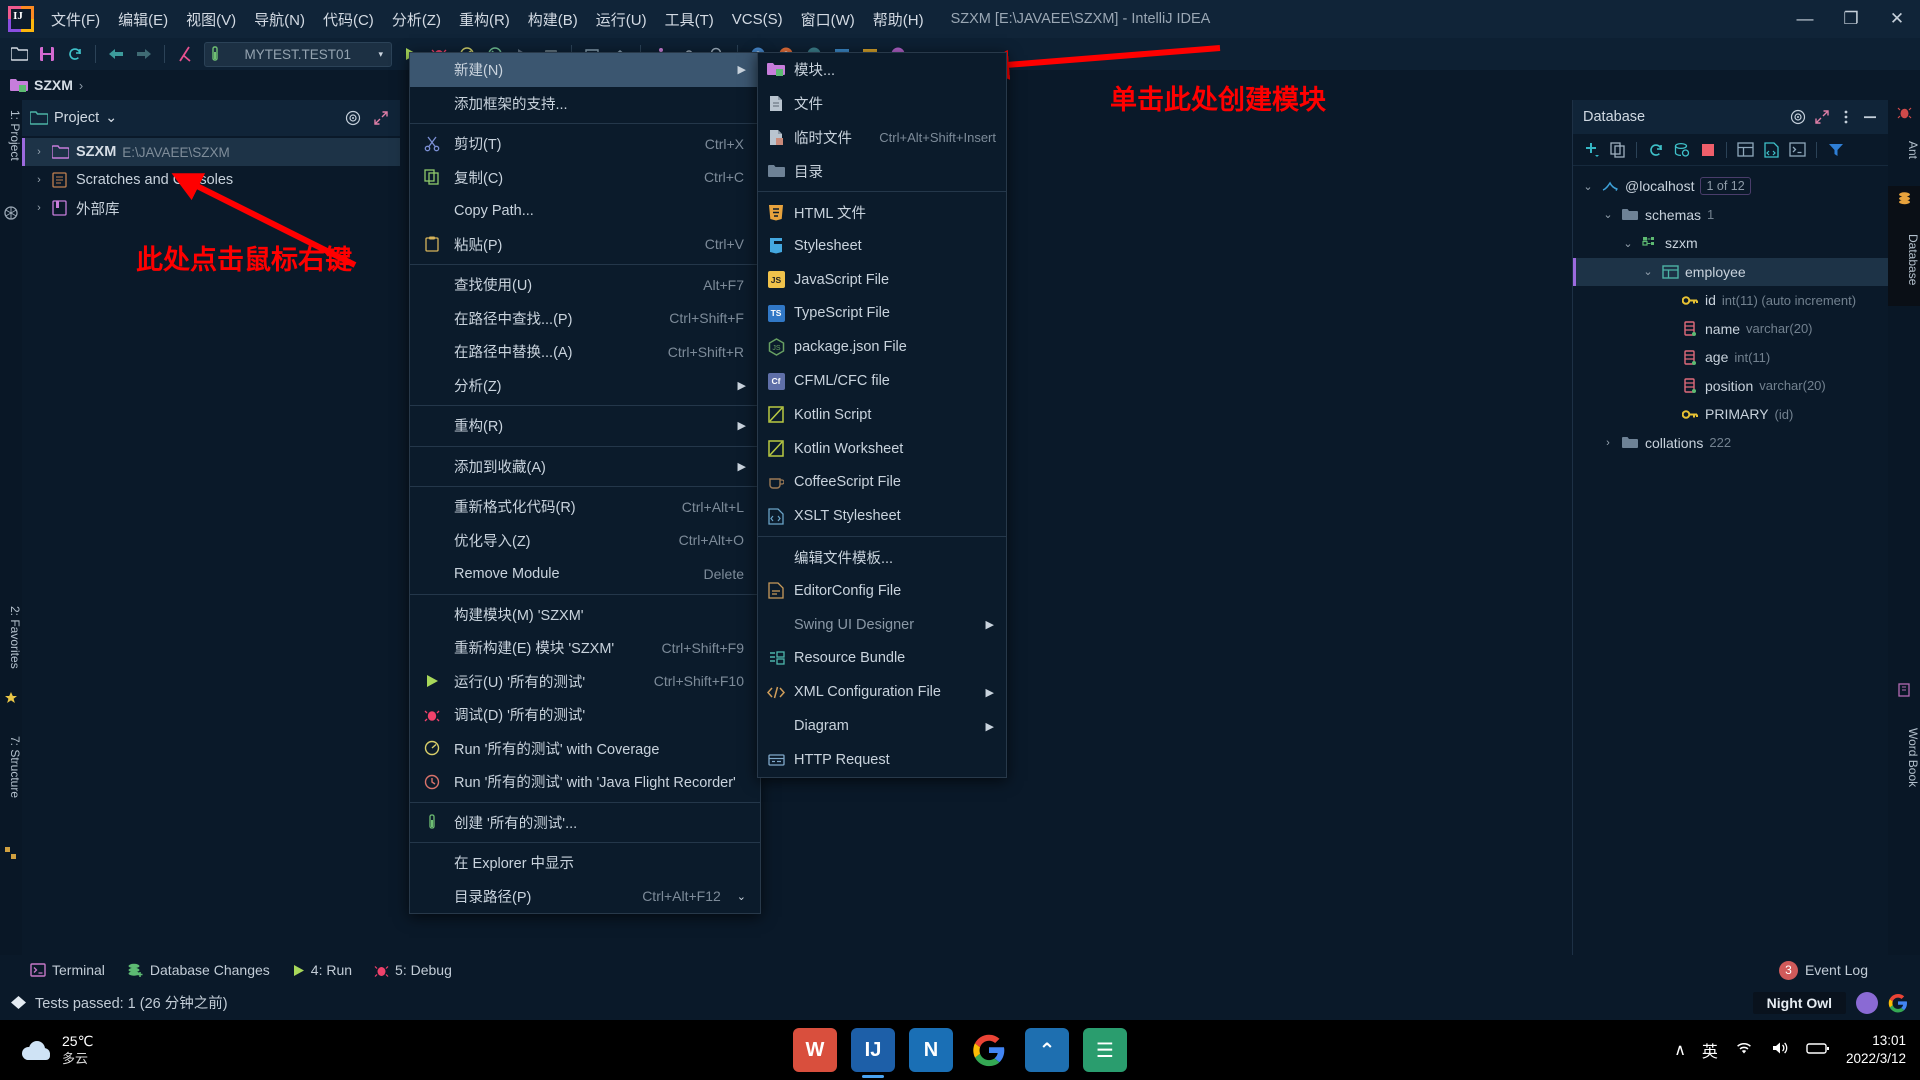 Image resolution: width=1920 pixels, height=1080 pixels. Describe the element at coordinates (1799, 1002) in the screenshot. I see `night-owl-indicator: Night Owl` at that location.